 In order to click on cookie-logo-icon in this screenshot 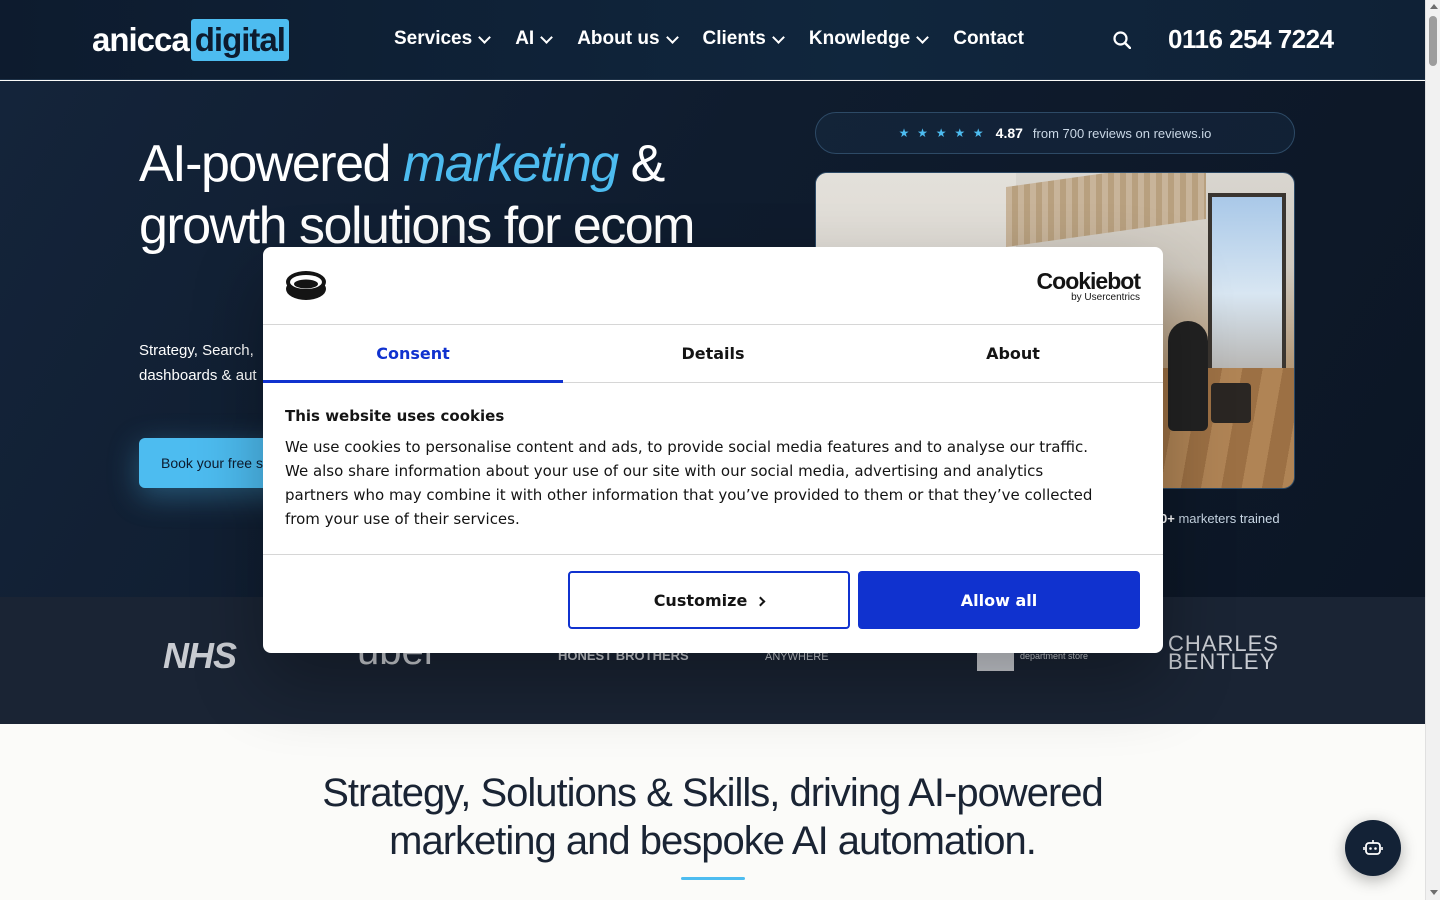, I will do `click(306, 285)`.